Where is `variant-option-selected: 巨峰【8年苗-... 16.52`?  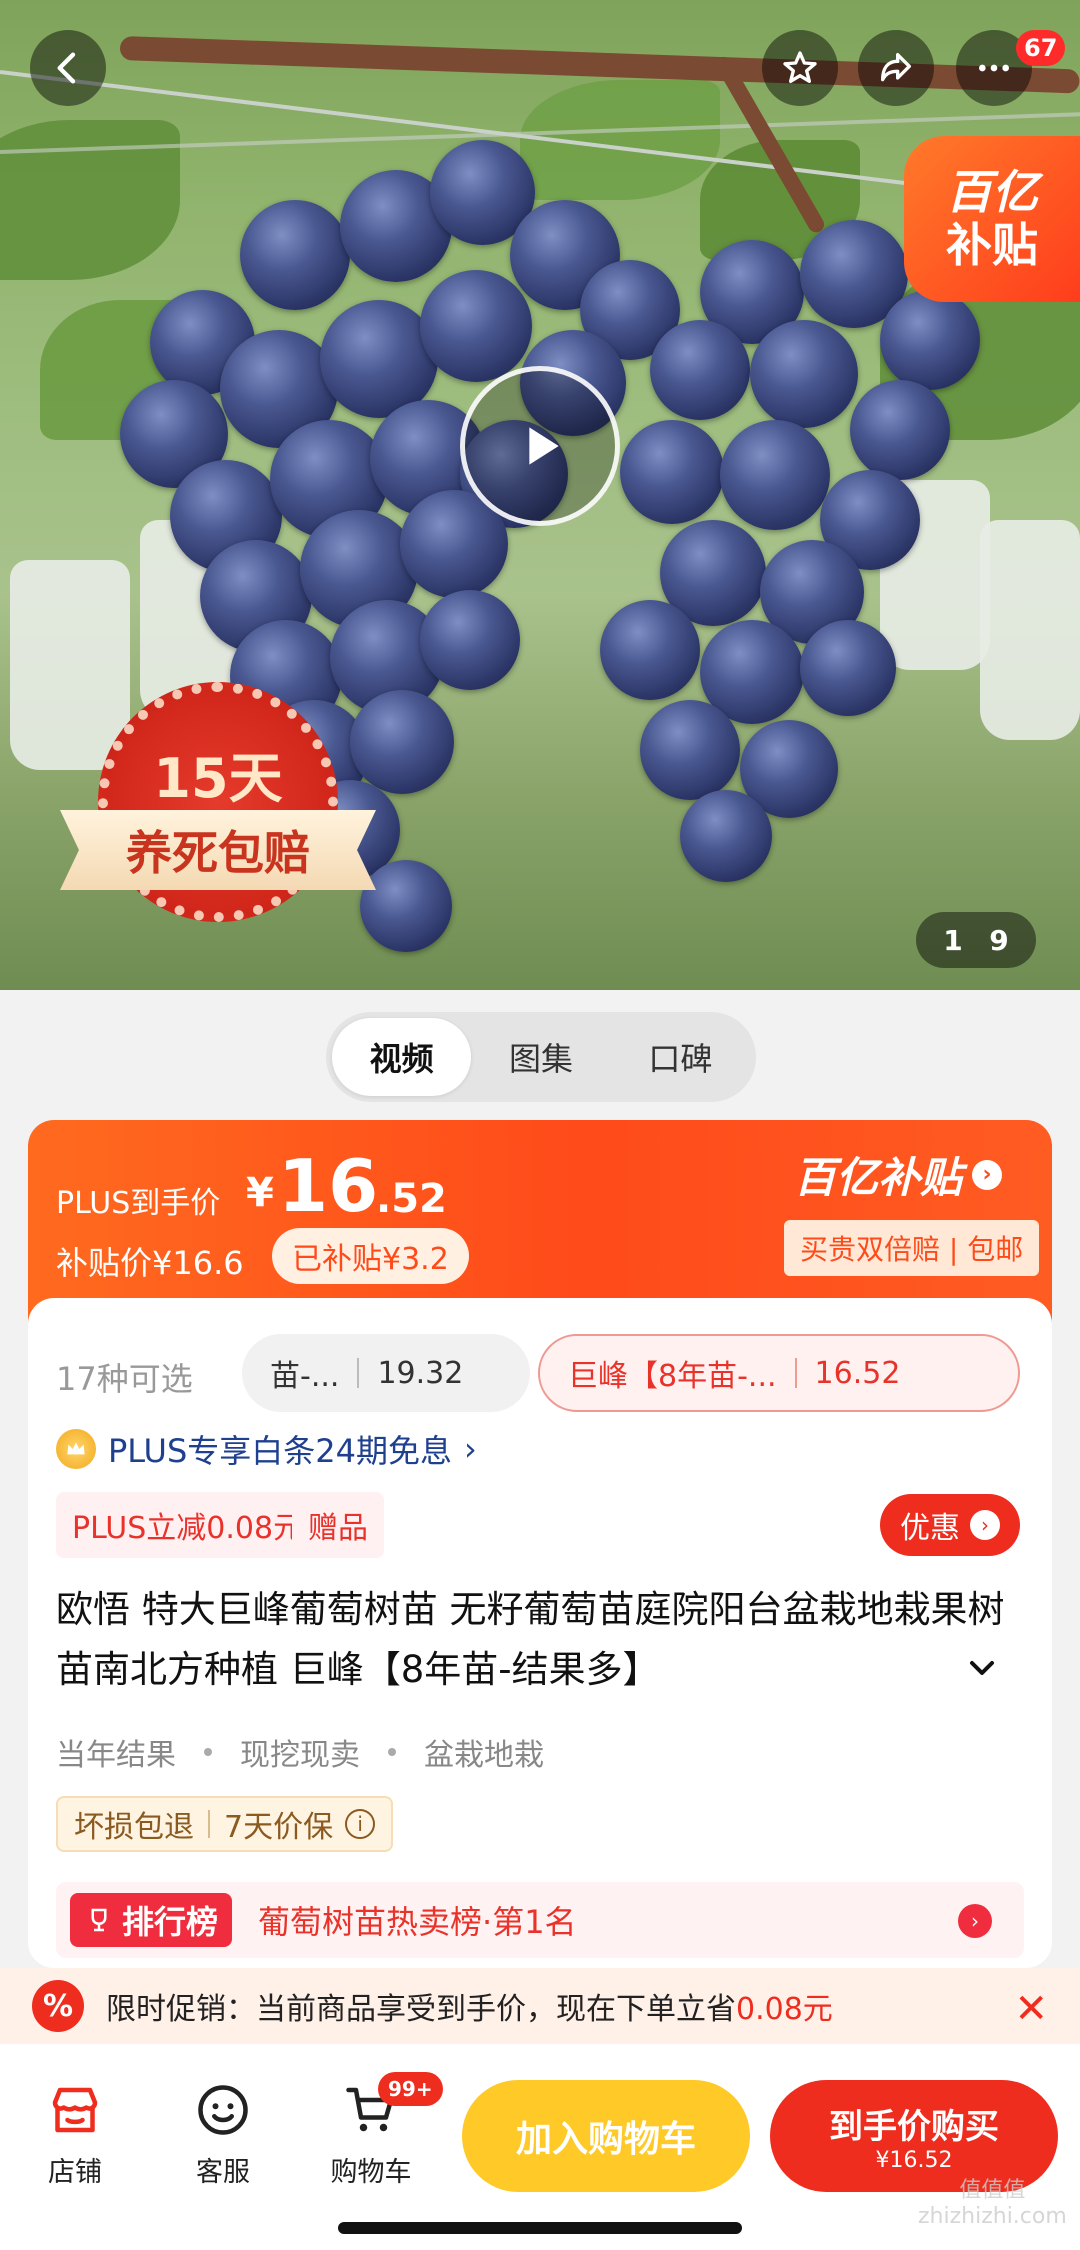 variant-option-selected: 巨峰【8年苗-... 16.52 is located at coordinates (779, 1373).